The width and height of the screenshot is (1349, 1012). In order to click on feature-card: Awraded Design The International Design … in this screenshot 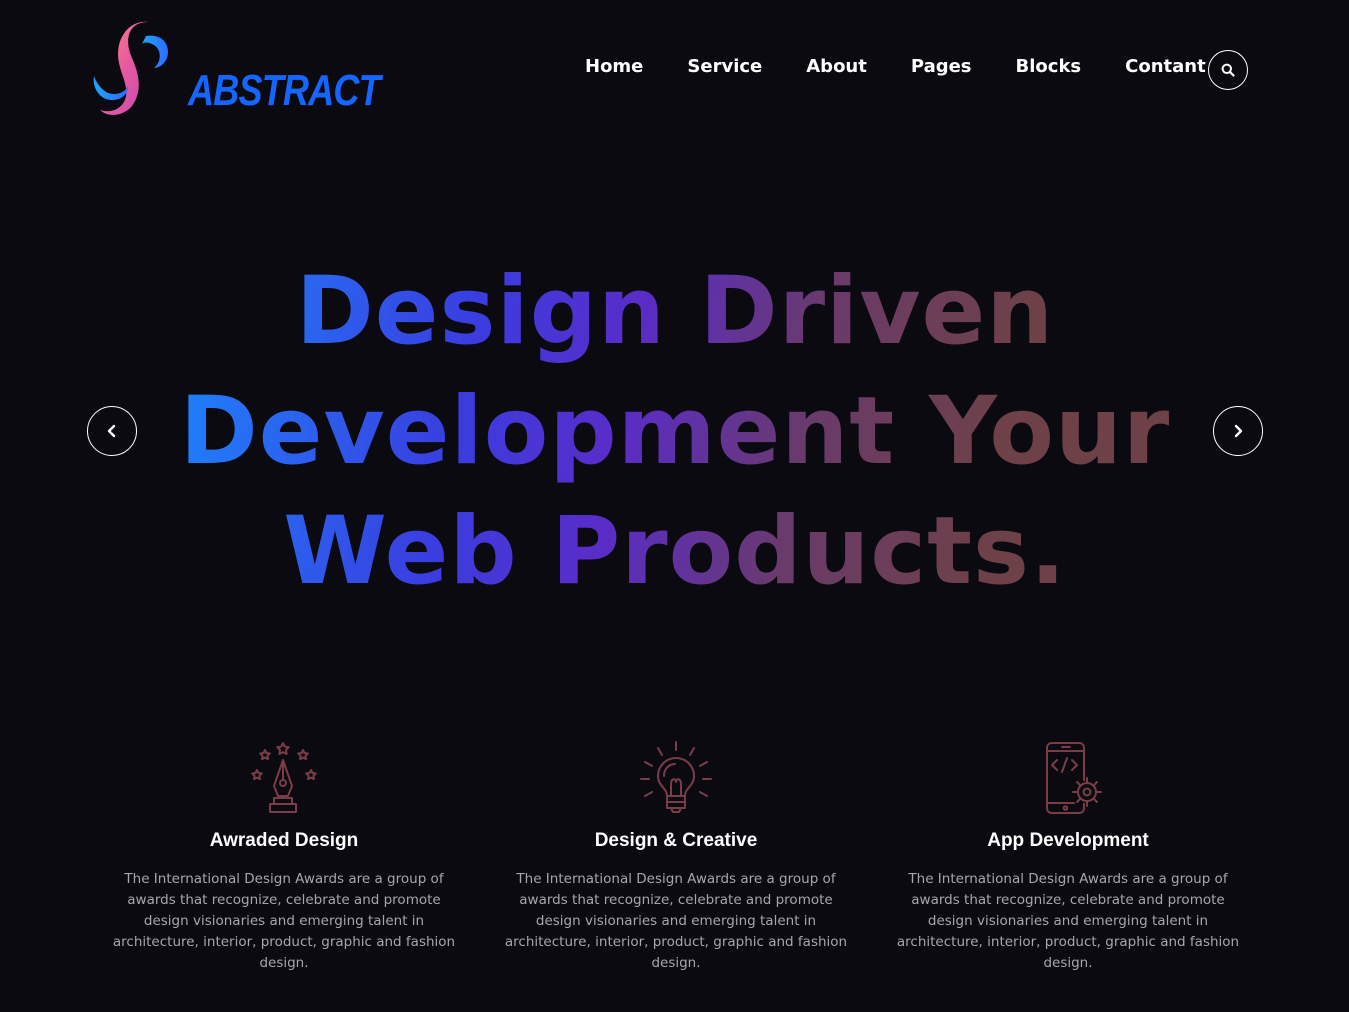, I will do `click(284, 856)`.